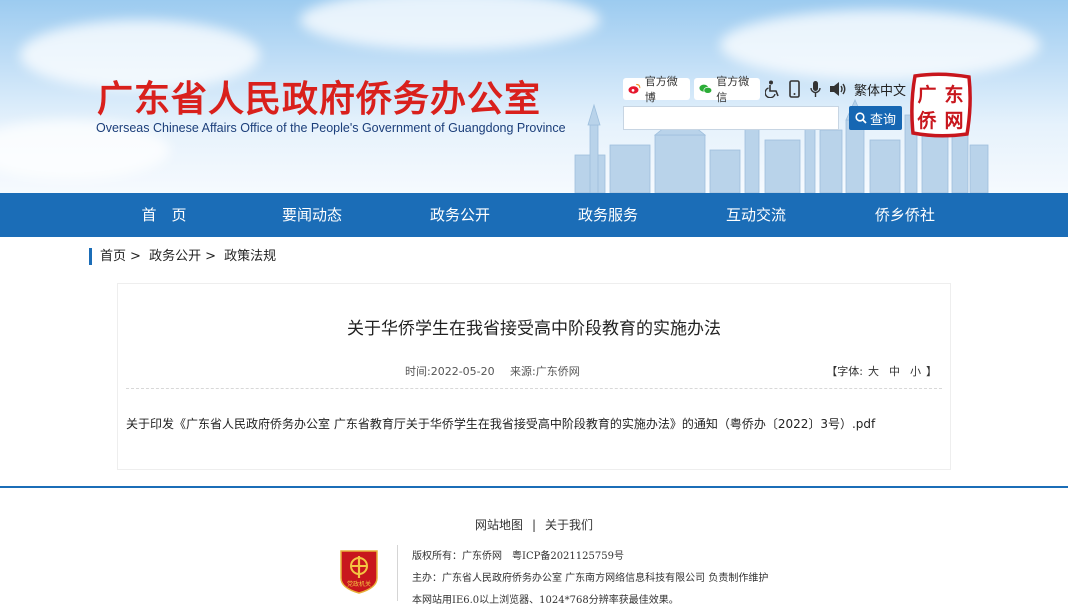  Describe the element at coordinates (113, 256) in the screenshot. I see `breadcrumb-home: 首页` at that location.